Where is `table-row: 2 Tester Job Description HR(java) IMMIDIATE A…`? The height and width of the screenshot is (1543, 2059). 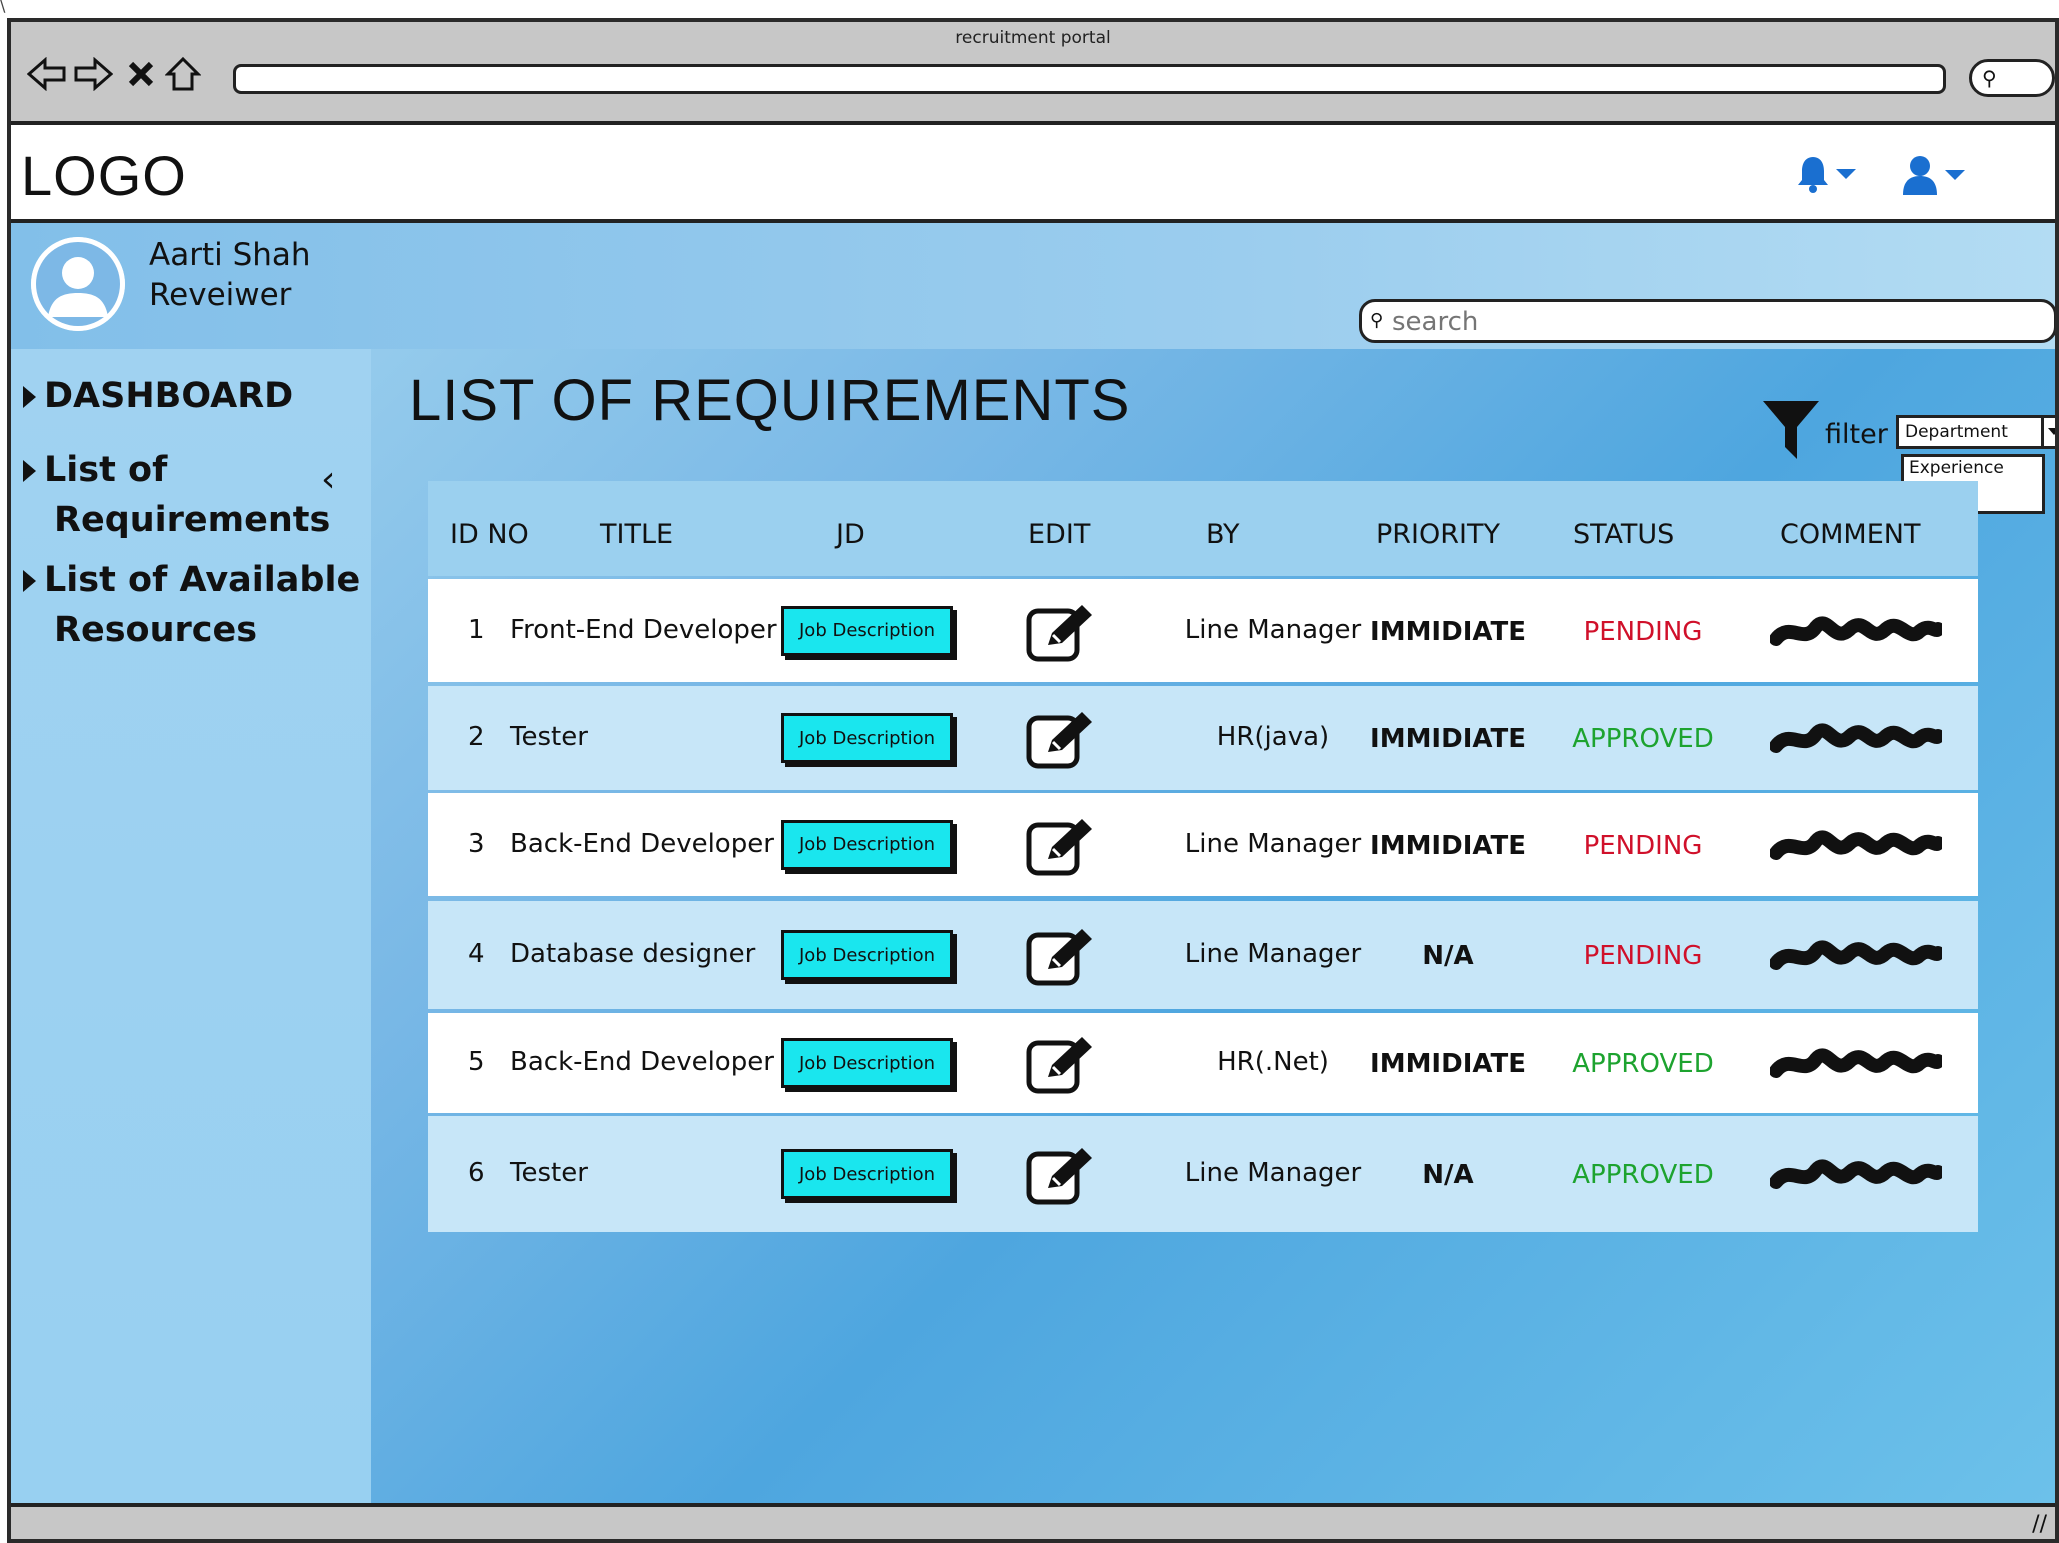 table-row: 2 Tester Job Description HR(java) IMMIDIATE A… is located at coordinates (1203, 738).